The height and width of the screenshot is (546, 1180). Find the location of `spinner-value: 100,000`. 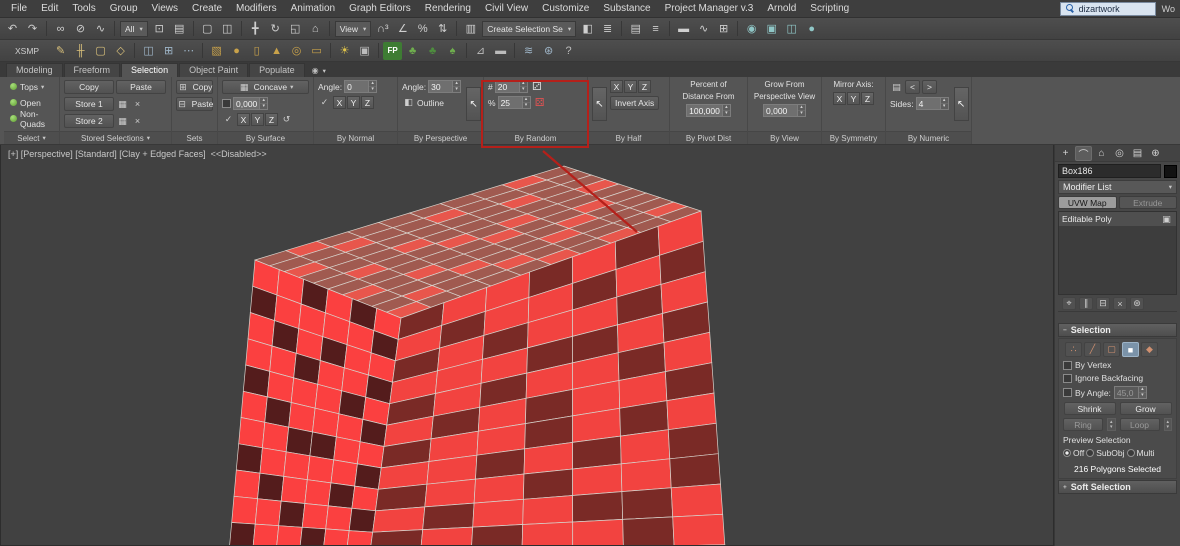

spinner-value: 100,000 is located at coordinates (704, 110).